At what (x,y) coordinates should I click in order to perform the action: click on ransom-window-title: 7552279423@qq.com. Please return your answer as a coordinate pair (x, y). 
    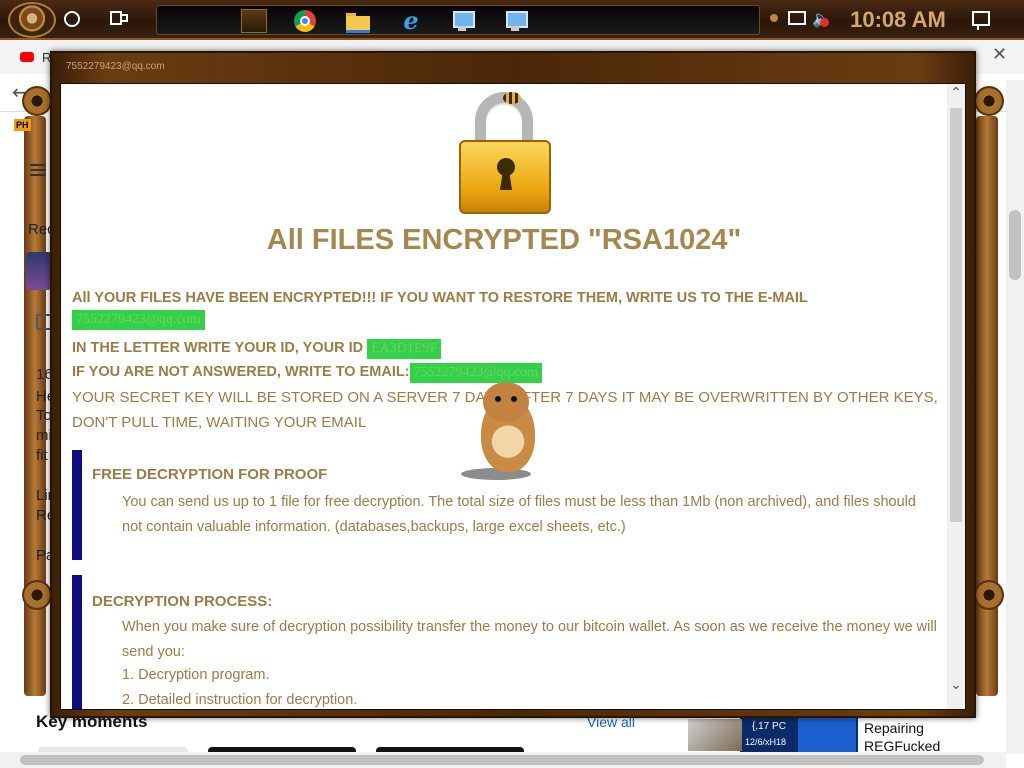
    Looking at the image, I should click on (115, 66).